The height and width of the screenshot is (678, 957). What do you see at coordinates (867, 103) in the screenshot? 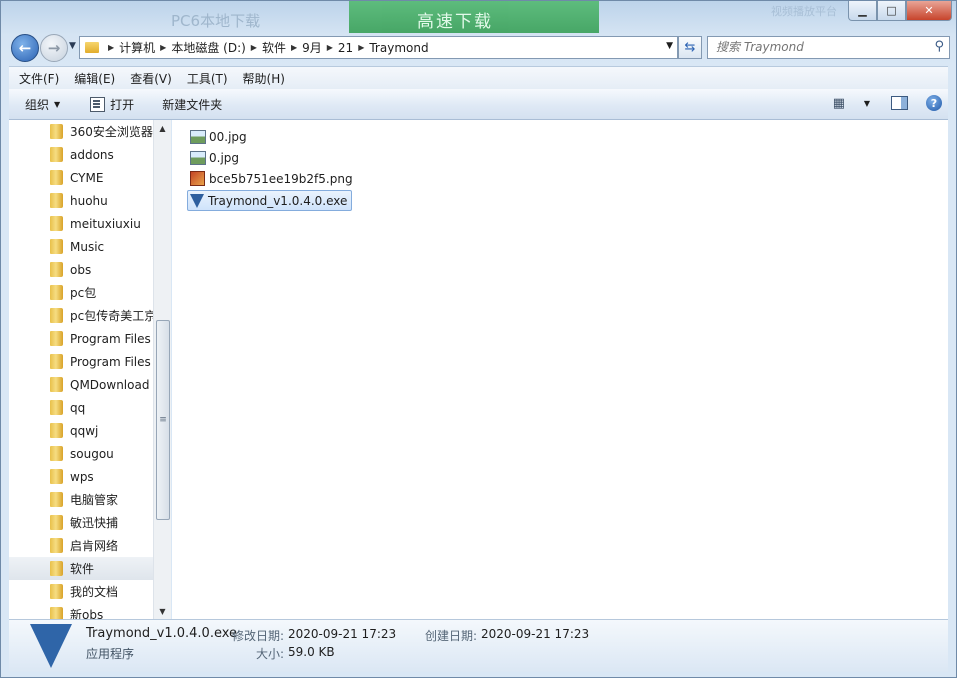
I see `view-options-dropdown: ▼` at bounding box center [867, 103].